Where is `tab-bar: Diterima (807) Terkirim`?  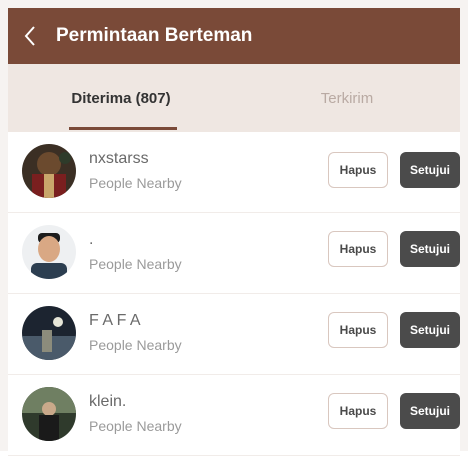 tab-bar: Diterima (807) Terkirim is located at coordinates (234, 98).